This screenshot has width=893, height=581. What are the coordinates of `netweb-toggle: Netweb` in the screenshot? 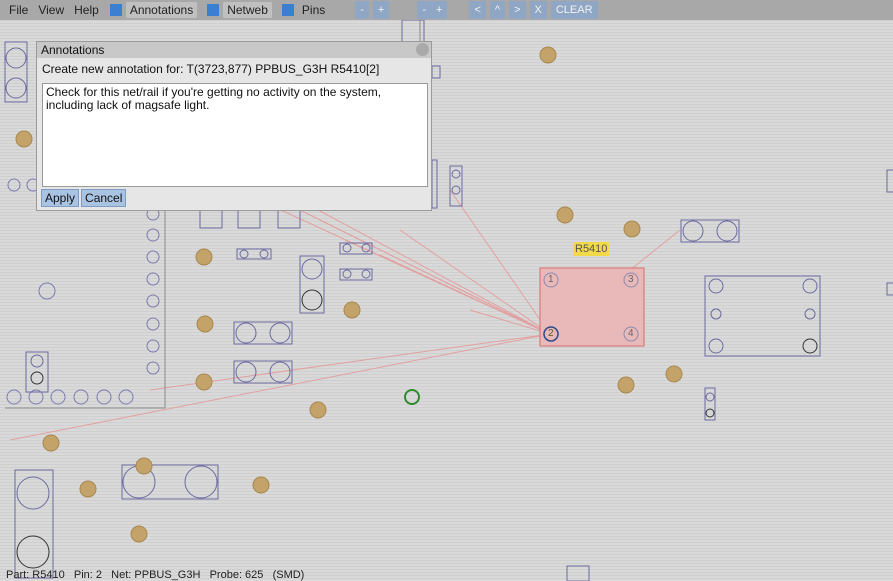 It's located at (238, 10).